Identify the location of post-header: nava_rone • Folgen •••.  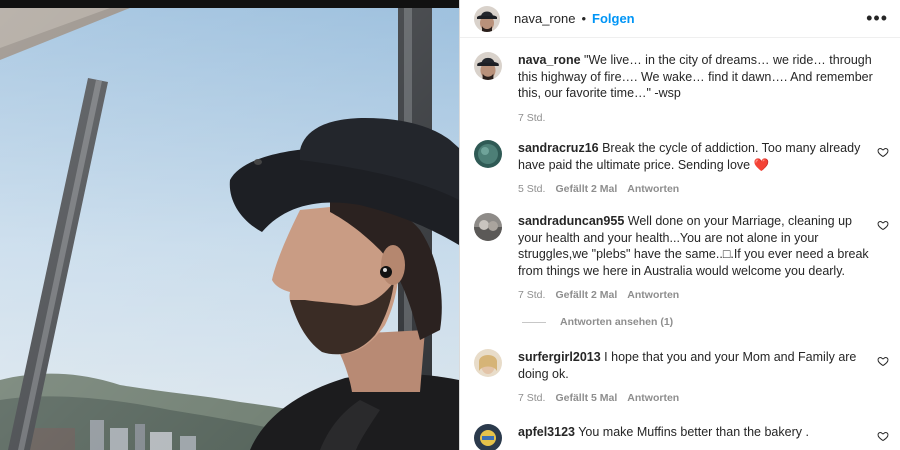
(680, 19).